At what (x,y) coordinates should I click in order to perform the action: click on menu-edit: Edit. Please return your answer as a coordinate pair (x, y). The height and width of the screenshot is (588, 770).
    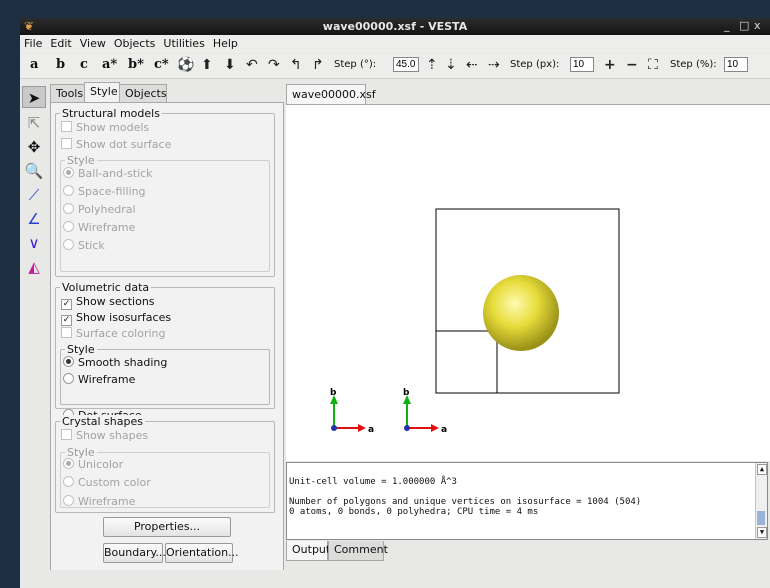
    Looking at the image, I should click on (60, 42).